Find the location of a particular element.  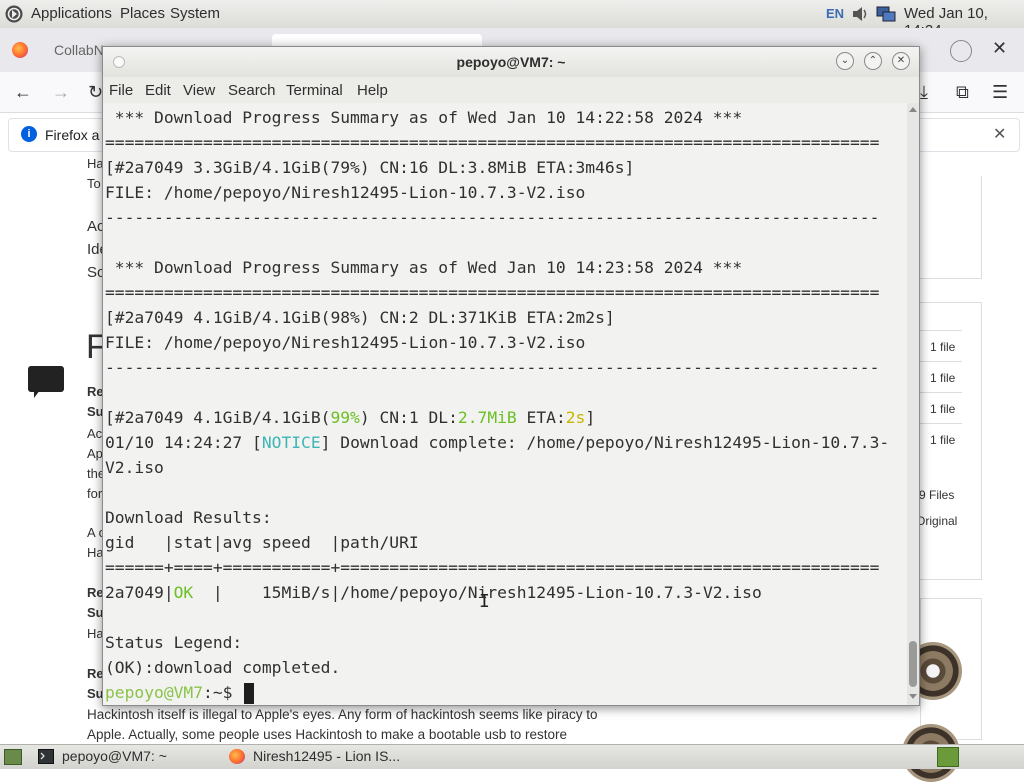

terminal-menubar: File Edit View Search Terminal Help is located at coordinates (511, 90).